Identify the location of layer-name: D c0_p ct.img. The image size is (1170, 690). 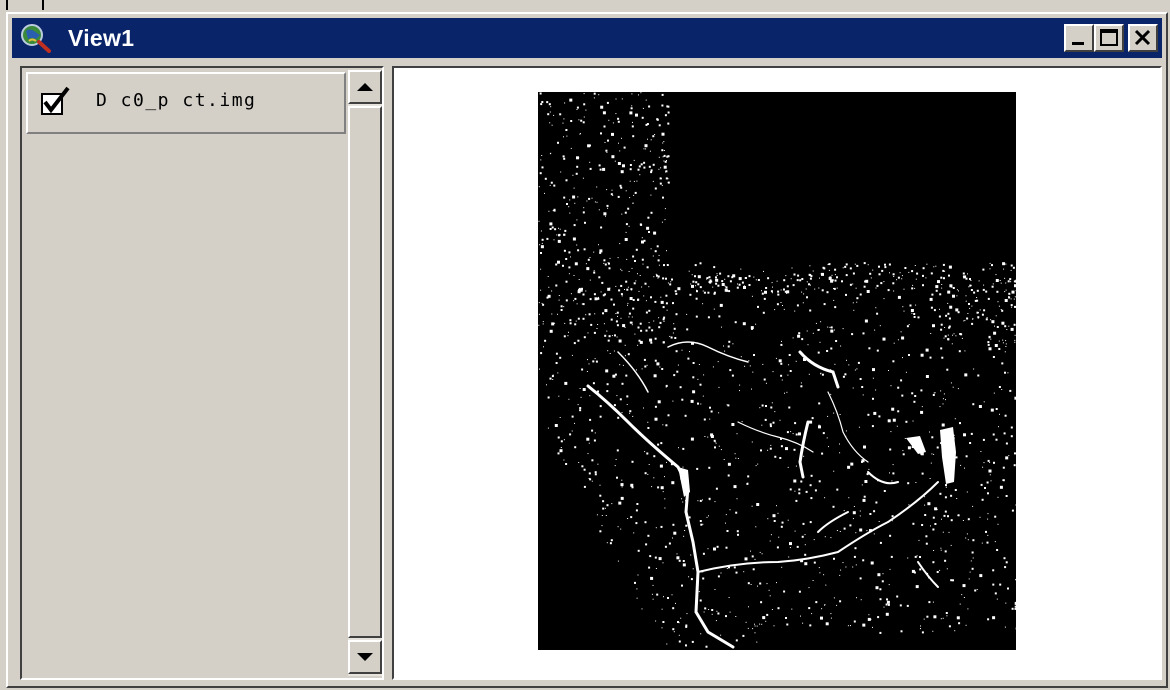
(176, 100).